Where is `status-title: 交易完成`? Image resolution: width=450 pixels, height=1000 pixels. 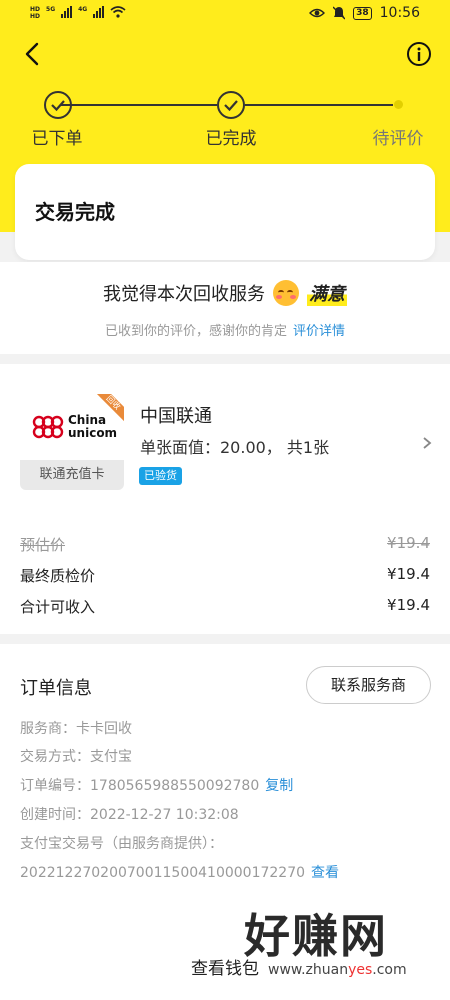
status-title: 交易完成 is located at coordinates (75, 212).